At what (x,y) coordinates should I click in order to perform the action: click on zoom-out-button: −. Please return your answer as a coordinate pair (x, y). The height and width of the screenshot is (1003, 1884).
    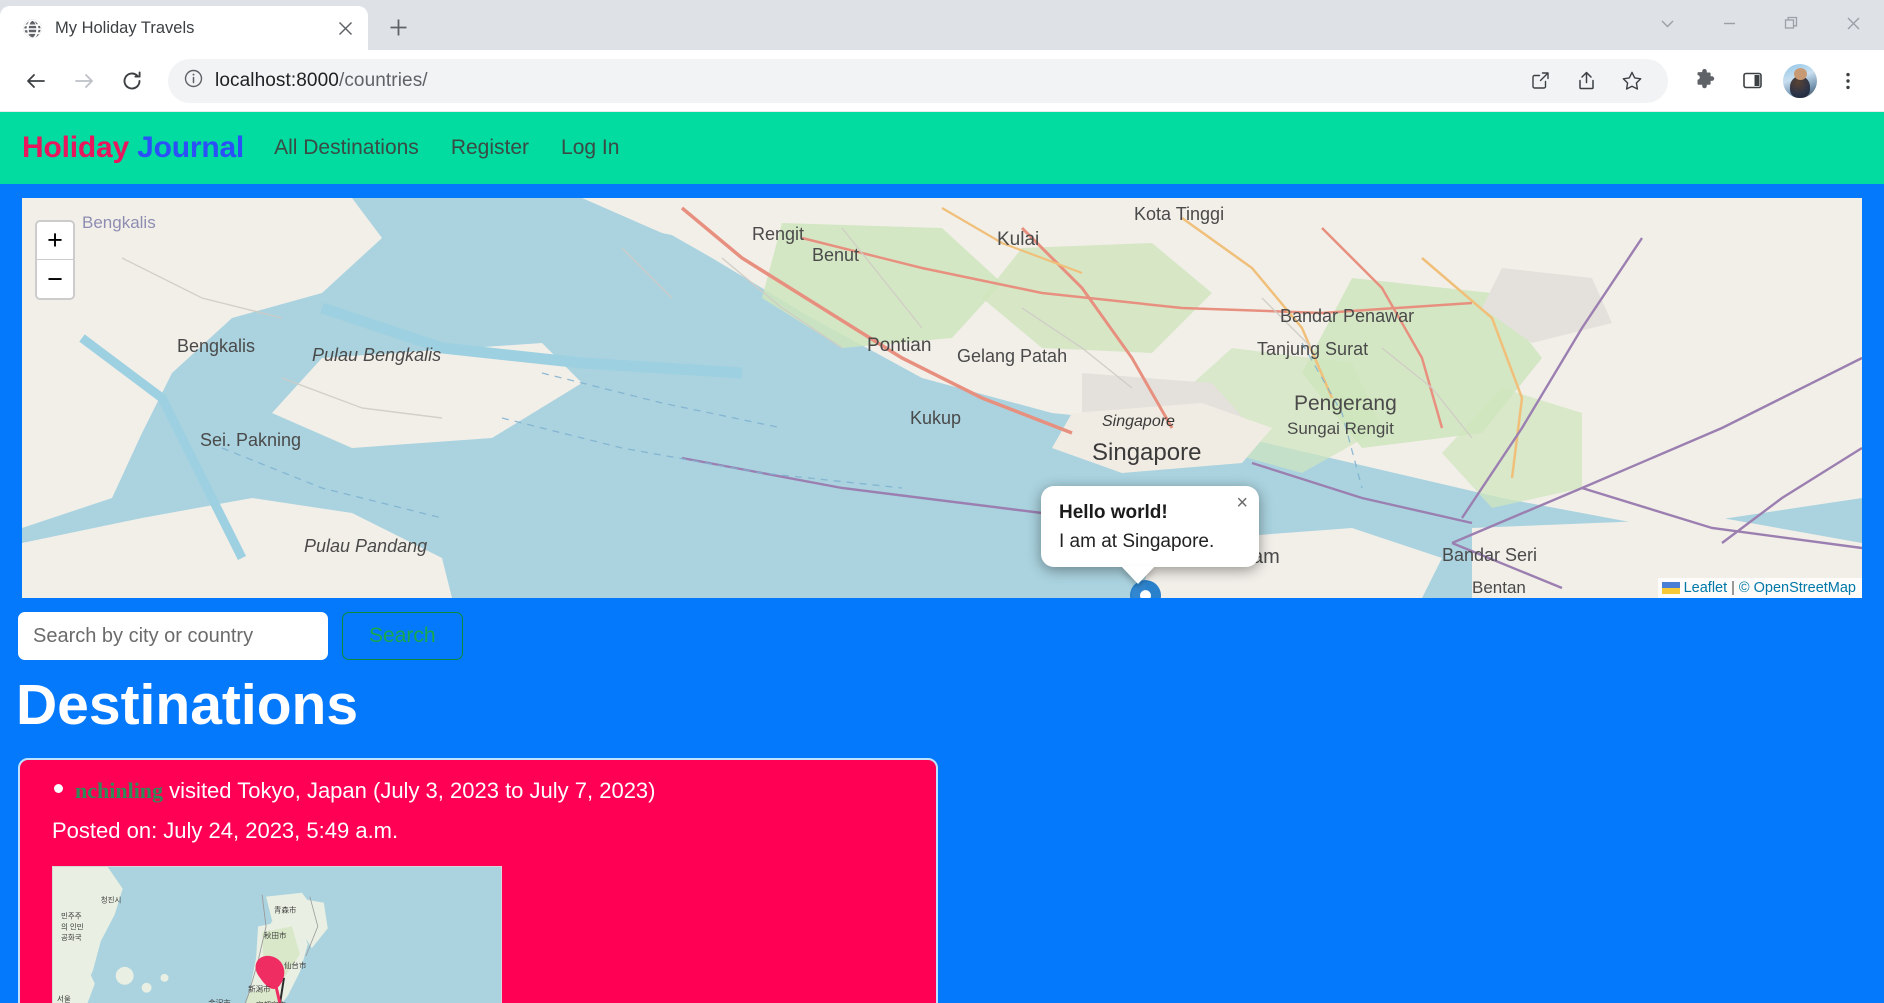
    Looking at the image, I should click on (55, 279).